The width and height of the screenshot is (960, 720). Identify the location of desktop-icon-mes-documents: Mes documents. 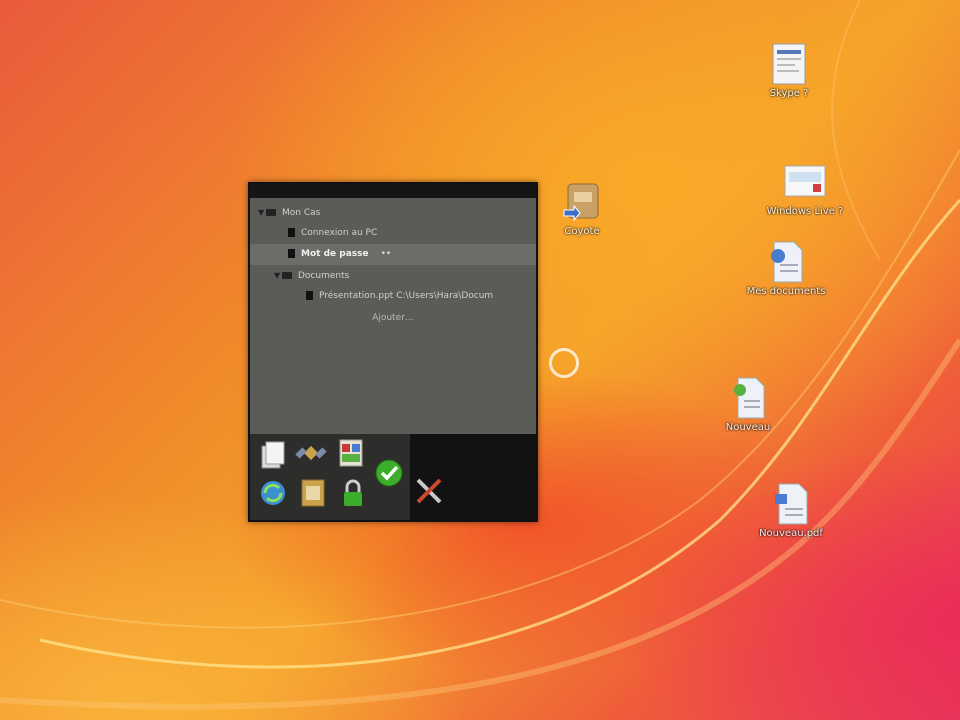
(786, 269).